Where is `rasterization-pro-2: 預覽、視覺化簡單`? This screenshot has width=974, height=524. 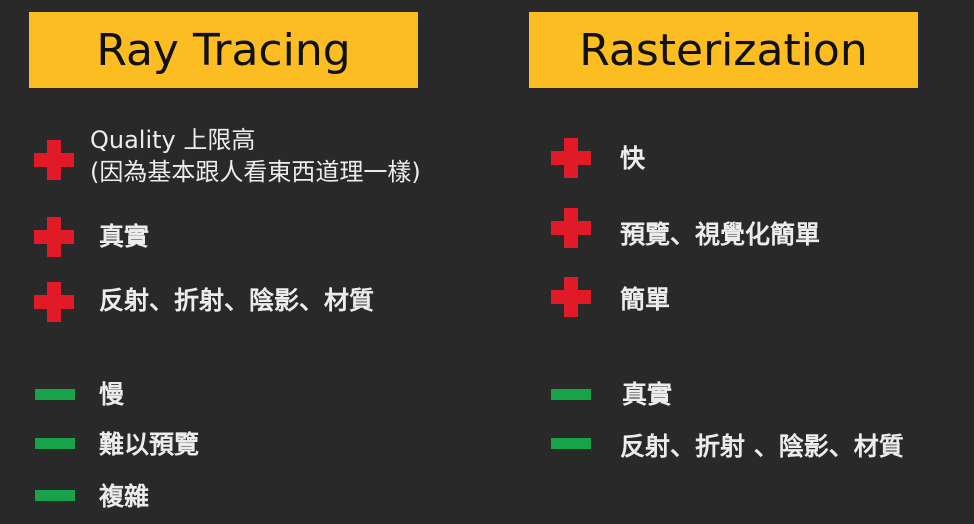
rasterization-pro-2: 預覽、視覺化簡單 is located at coordinates (720, 234).